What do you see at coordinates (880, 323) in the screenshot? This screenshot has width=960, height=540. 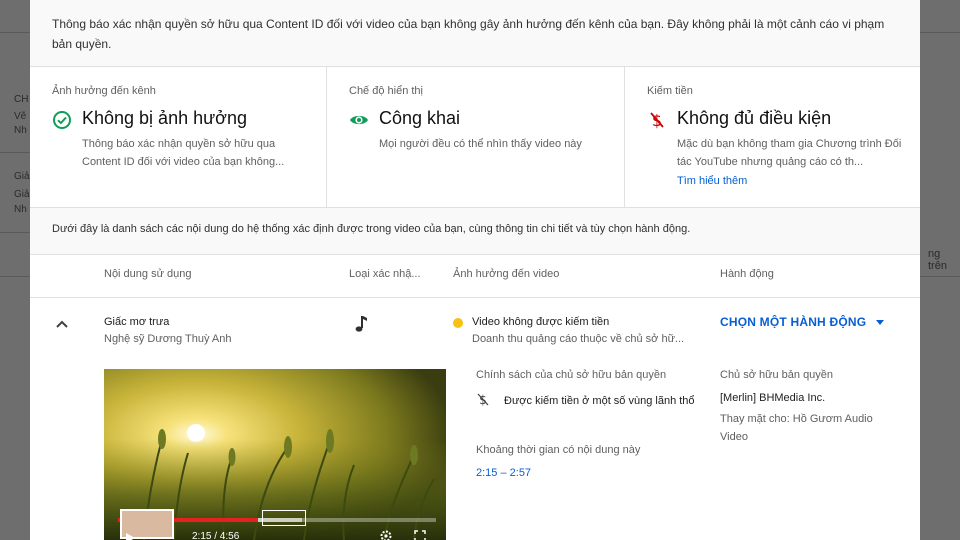 I see `caret-down-icon` at bounding box center [880, 323].